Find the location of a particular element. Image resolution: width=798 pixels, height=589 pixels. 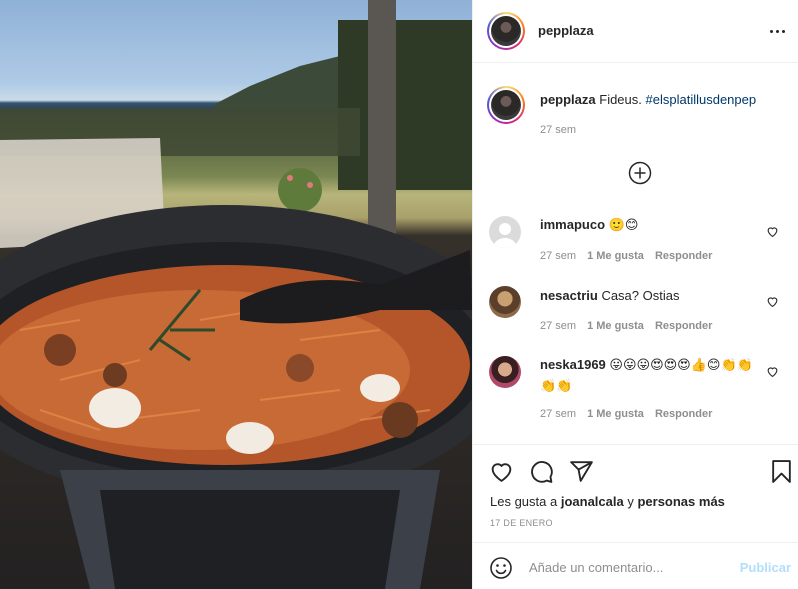

comment-text: 🙂😊 is located at coordinates (623, 225).